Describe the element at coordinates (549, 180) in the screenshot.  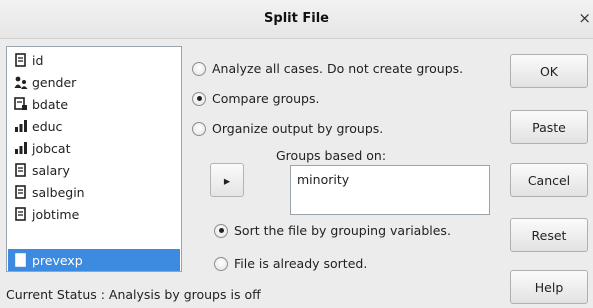
I see `cancel-button: Cancel` at that location.